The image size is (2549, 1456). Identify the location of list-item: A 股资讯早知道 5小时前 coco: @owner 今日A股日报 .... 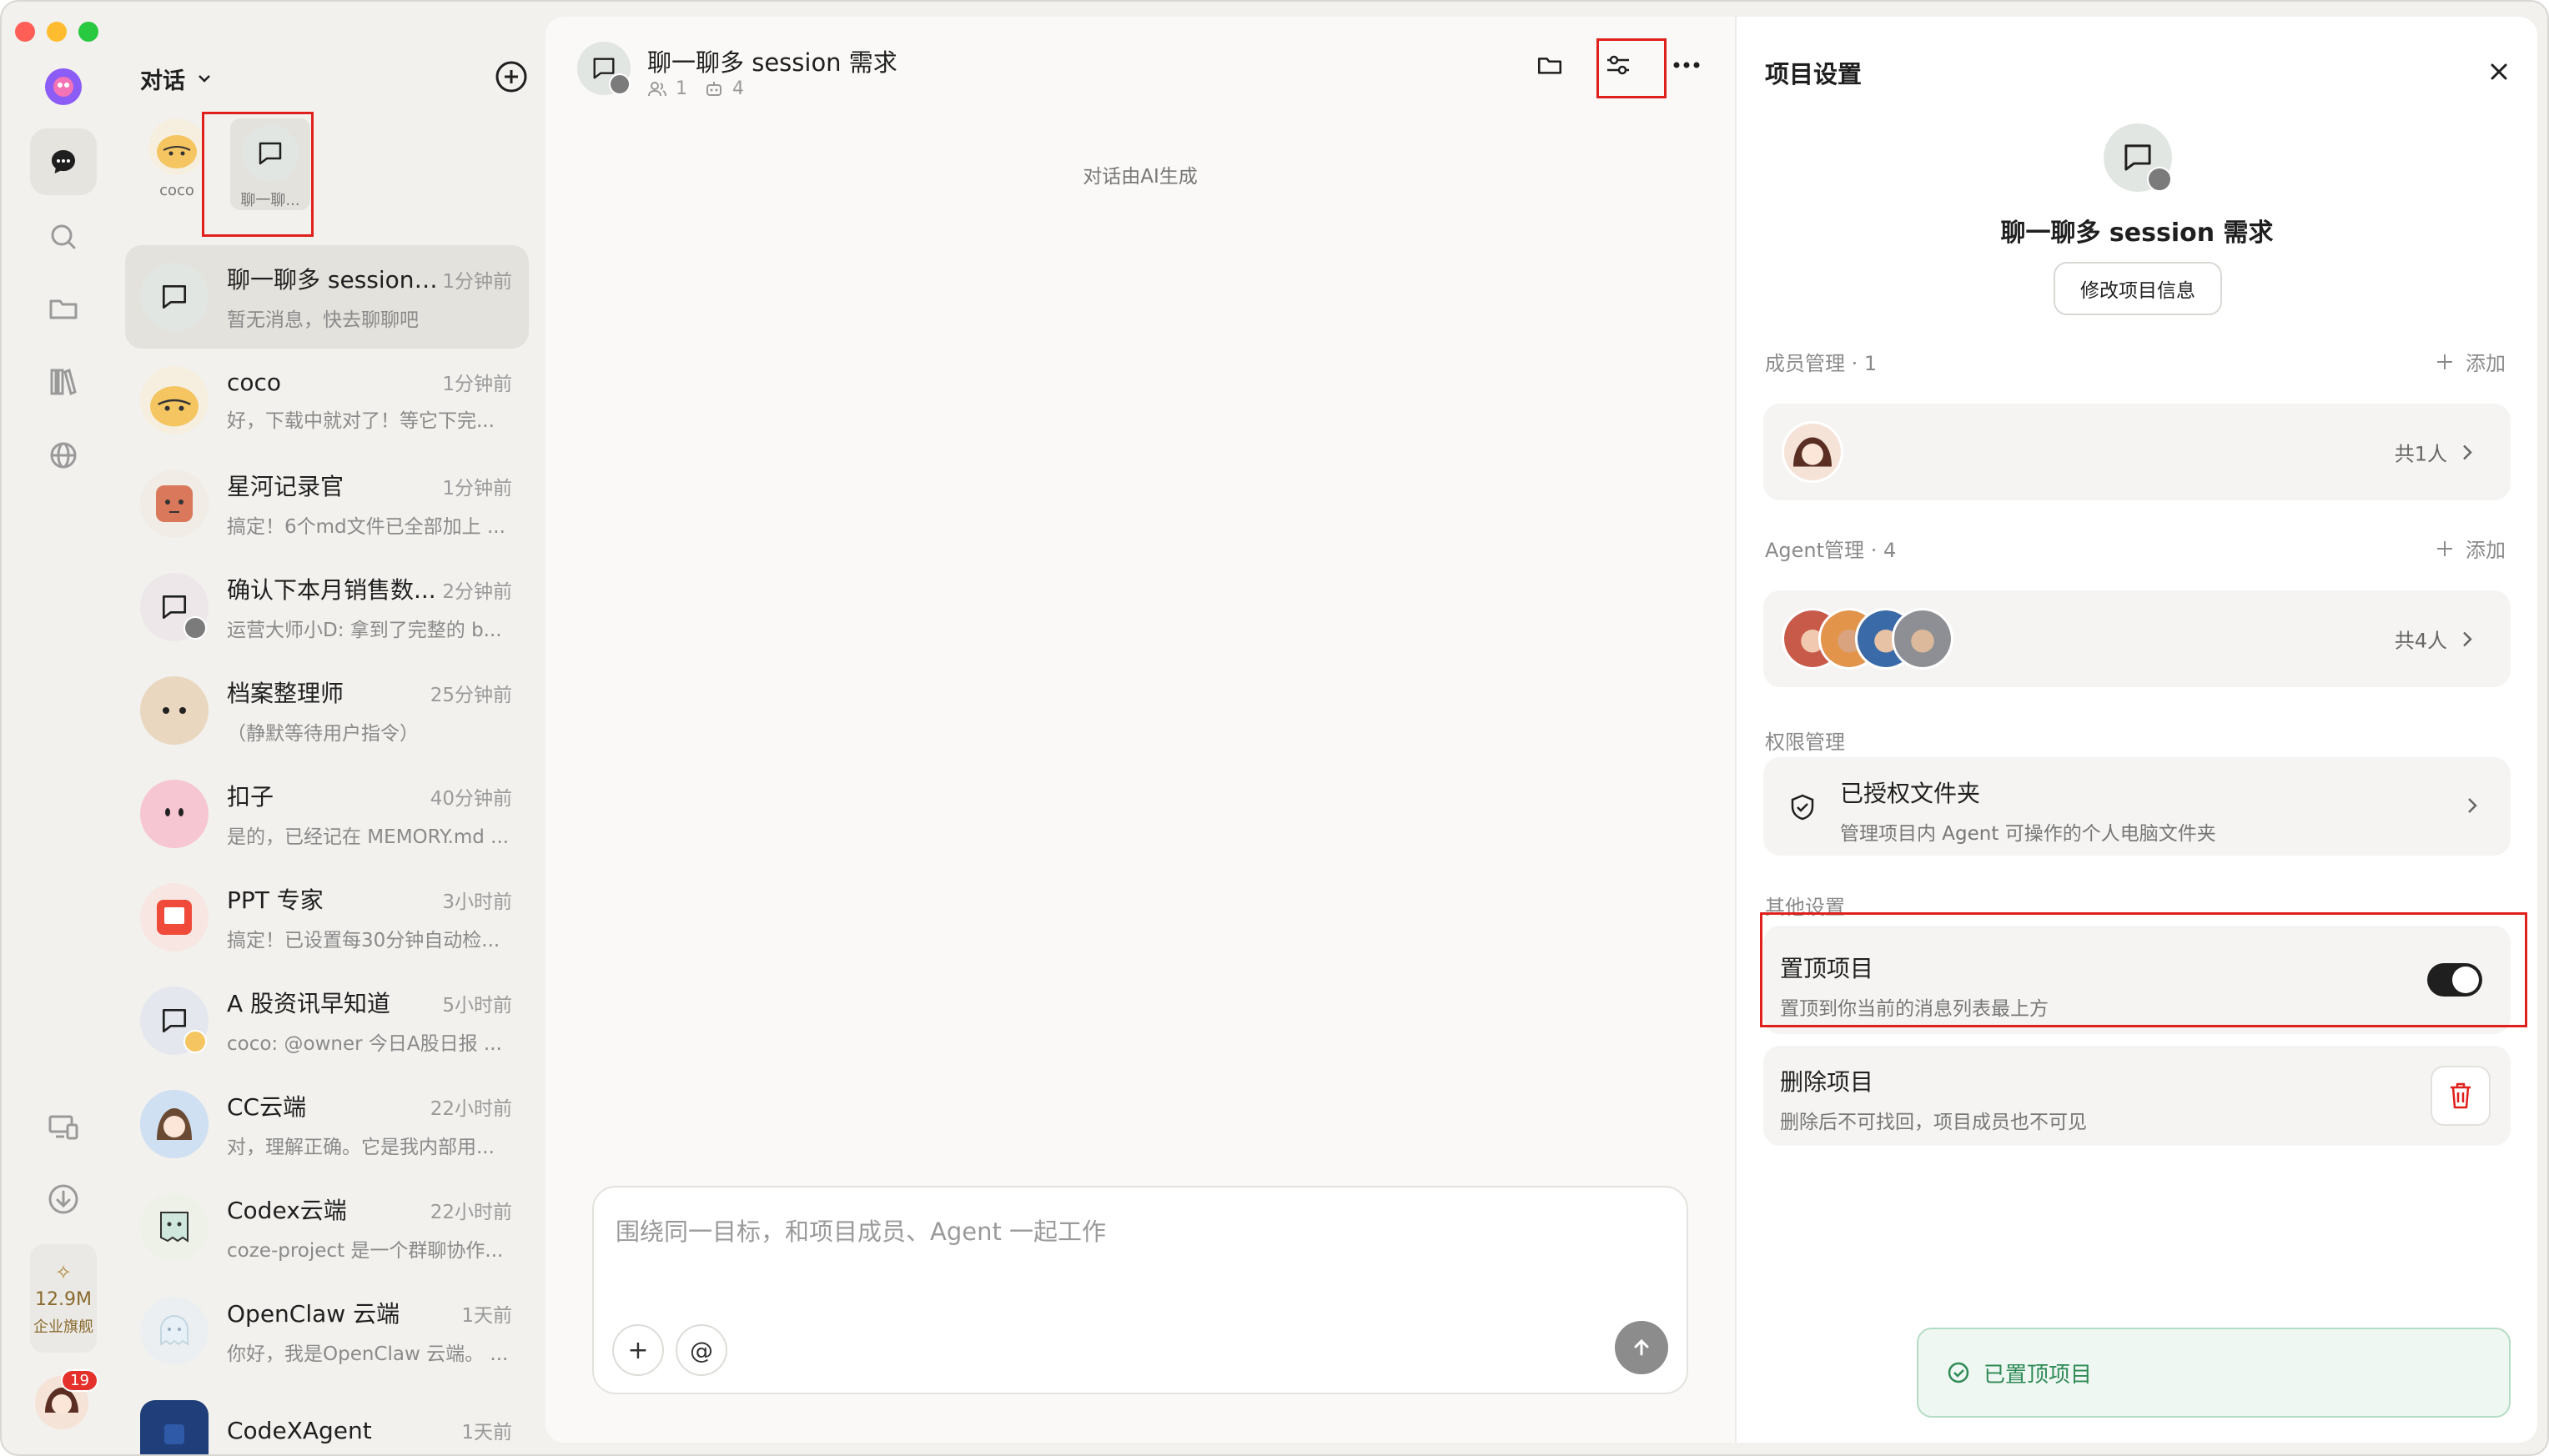
(327, 1020).